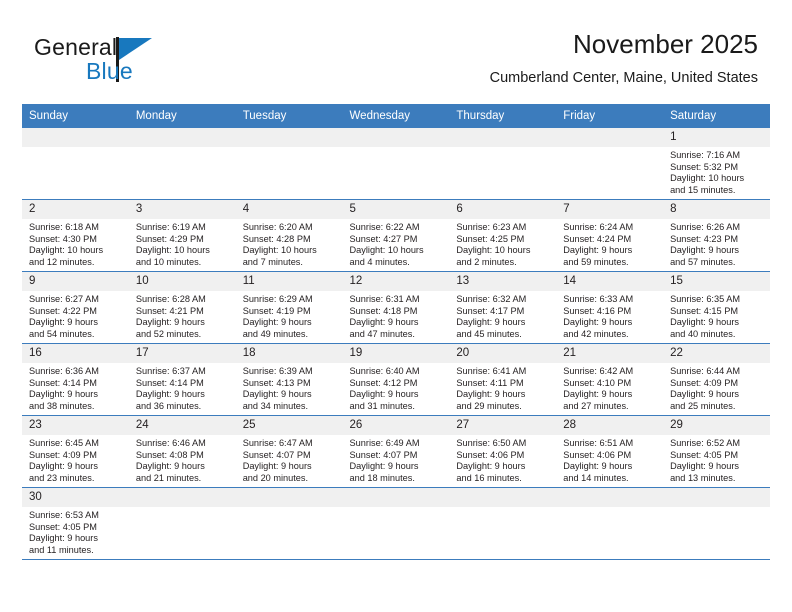 This screenshot has width=792, height=612. I want to click on sunset-text: Sunset: 4:19 PM, so click(276, 310).